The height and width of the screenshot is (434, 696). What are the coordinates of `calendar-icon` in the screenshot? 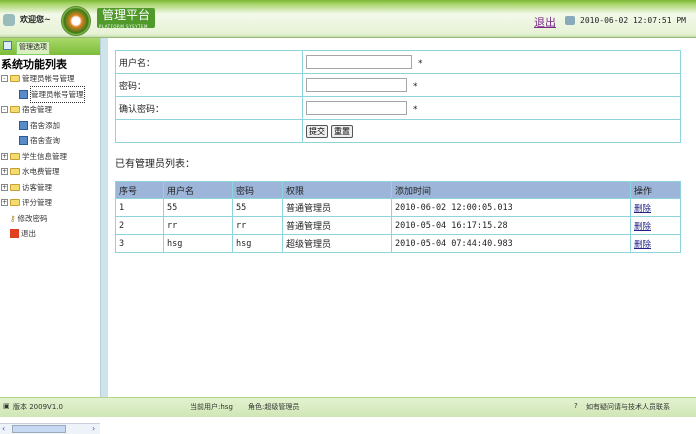 It's located at (7, 45).